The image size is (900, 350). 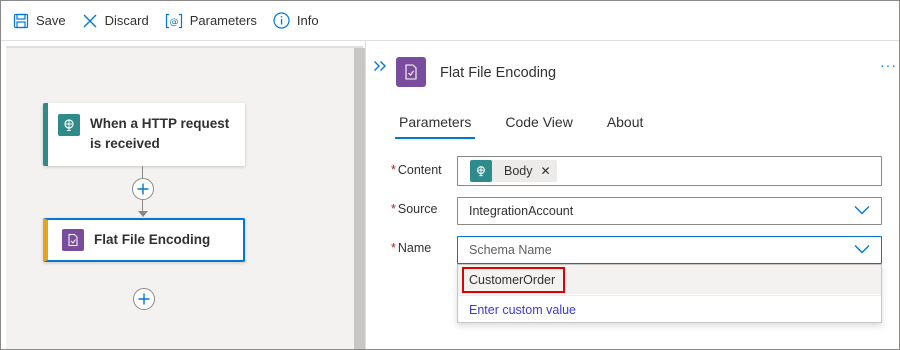 I want to click on option-enter-custom-value: Enter custom value, so click(x=669, y=309).